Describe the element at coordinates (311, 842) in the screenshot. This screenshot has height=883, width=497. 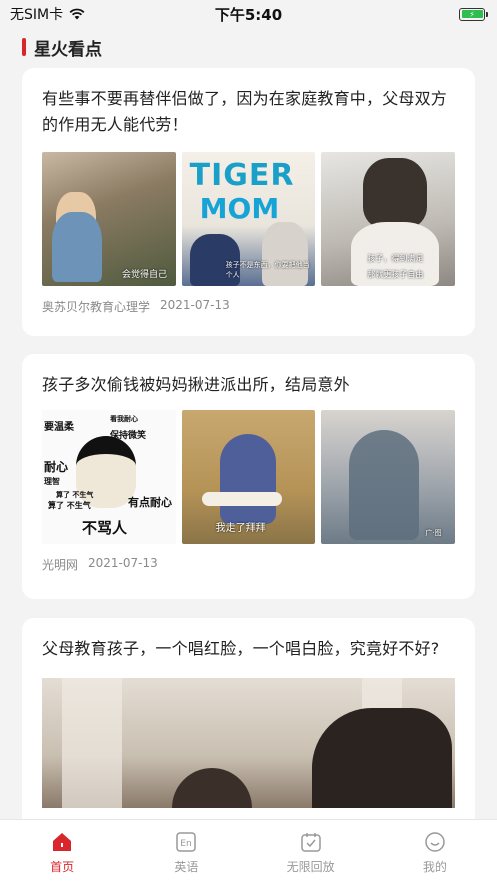
I see `playback-icon` at that location.